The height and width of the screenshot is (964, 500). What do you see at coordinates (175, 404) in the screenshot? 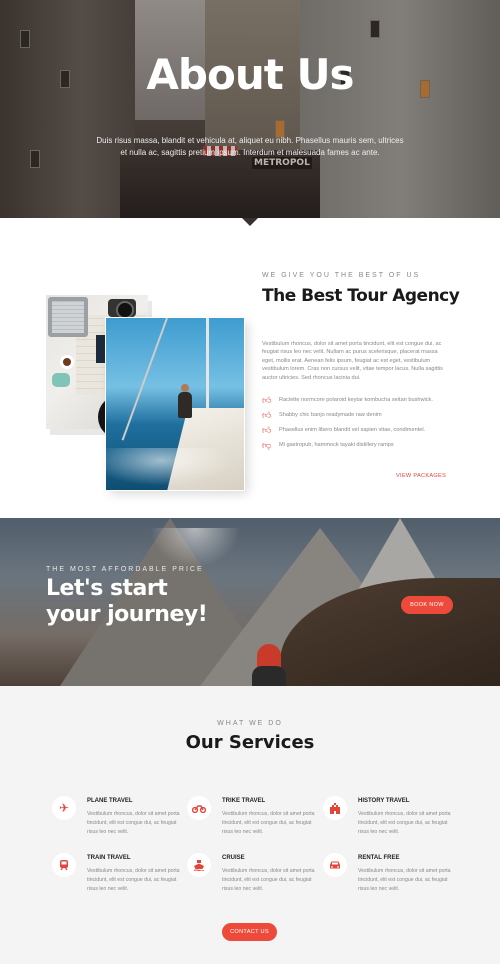
I see `sailboat-photo` at bounding box center [175, 404].